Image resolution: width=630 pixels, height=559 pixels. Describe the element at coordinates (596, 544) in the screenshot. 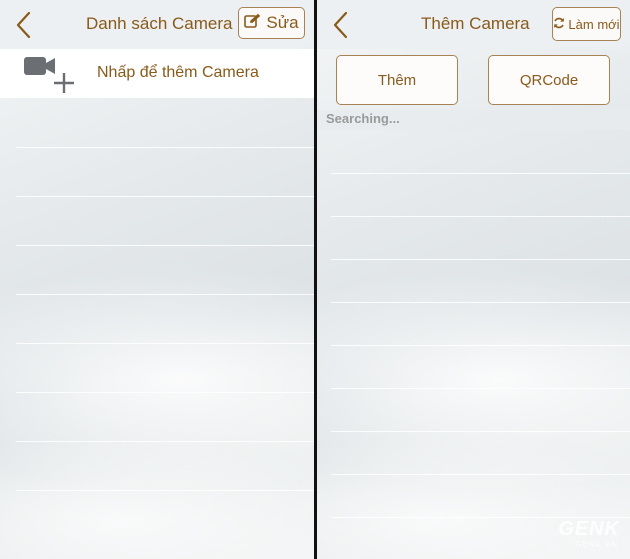

I see `watermark-site: GENK.VN` at that location.